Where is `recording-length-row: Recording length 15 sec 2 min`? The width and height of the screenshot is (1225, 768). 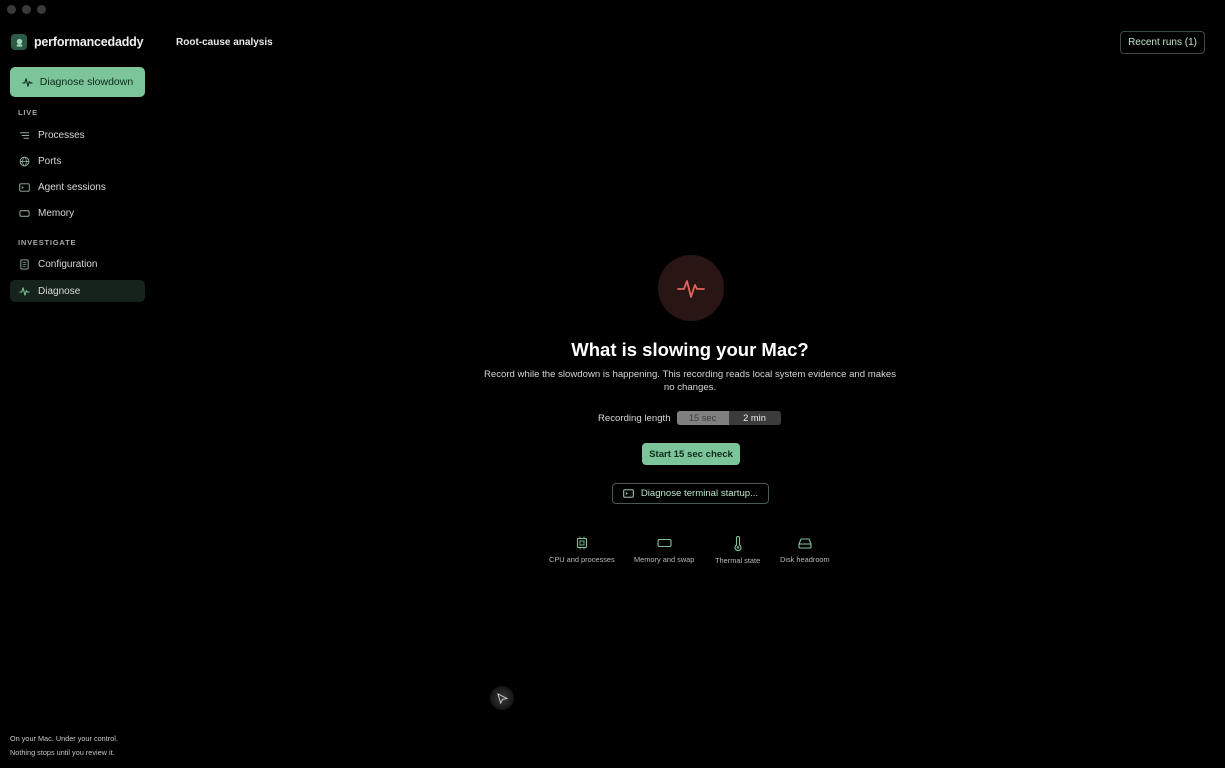 recording-length-row: Recording length 15 sec 2 min is located at coordinates (689, 418).